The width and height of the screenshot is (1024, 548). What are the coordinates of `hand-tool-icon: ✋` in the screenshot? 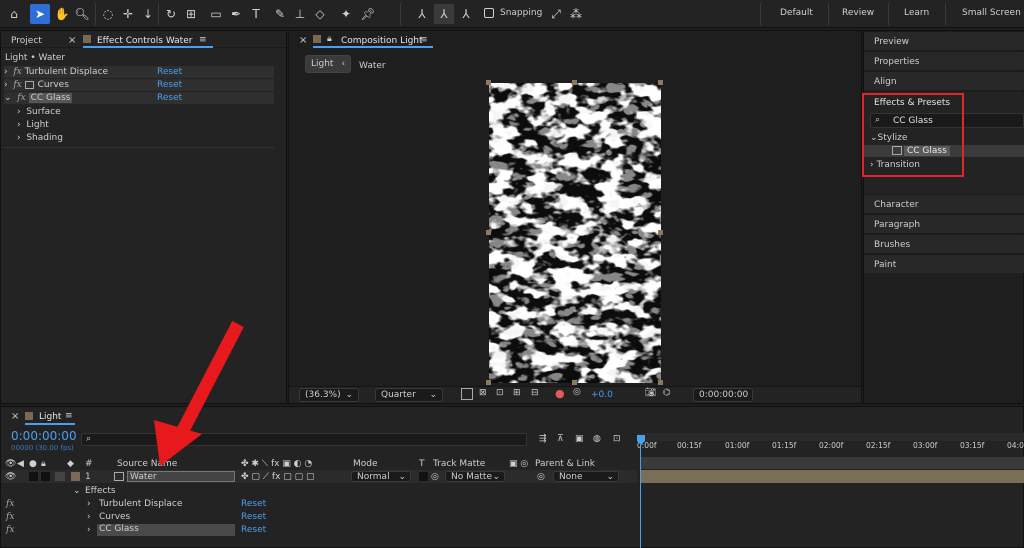 It's located at (62, 14).